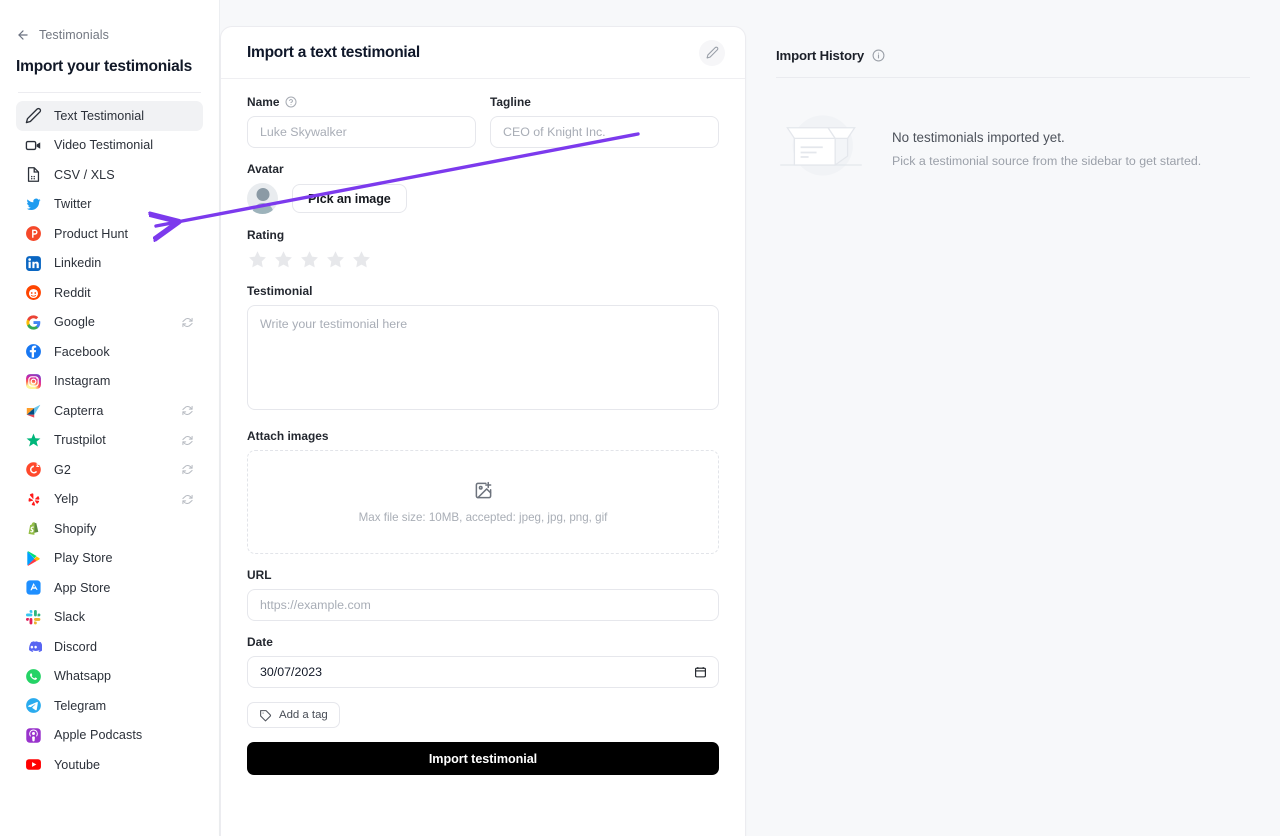 The height and width of the screenshot is (836, 1280). Describe the element at coordinates (333, 52) in the screenshot. I see `page-title: Import a text testimonial` at that location.